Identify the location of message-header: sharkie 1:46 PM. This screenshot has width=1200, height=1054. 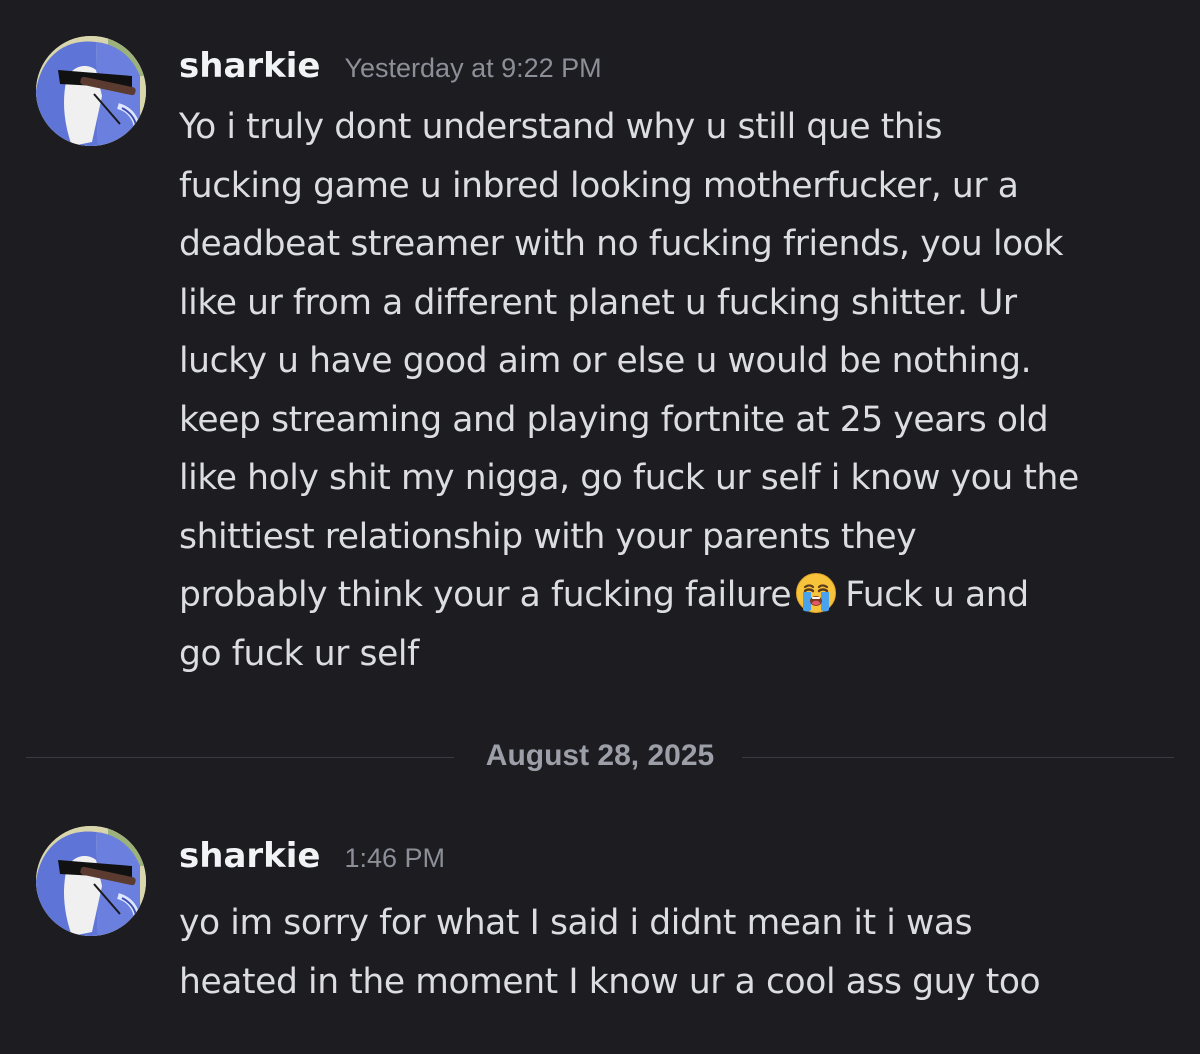
(312, 859).